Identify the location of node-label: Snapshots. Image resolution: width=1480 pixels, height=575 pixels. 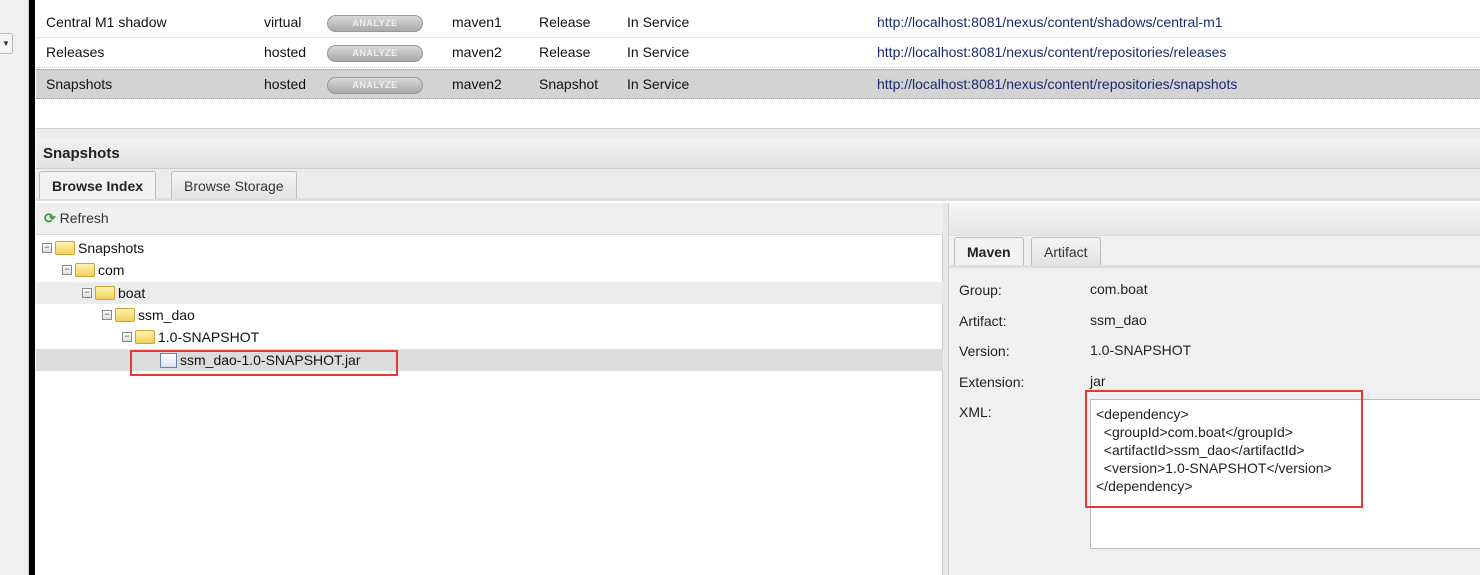
(111, 248).